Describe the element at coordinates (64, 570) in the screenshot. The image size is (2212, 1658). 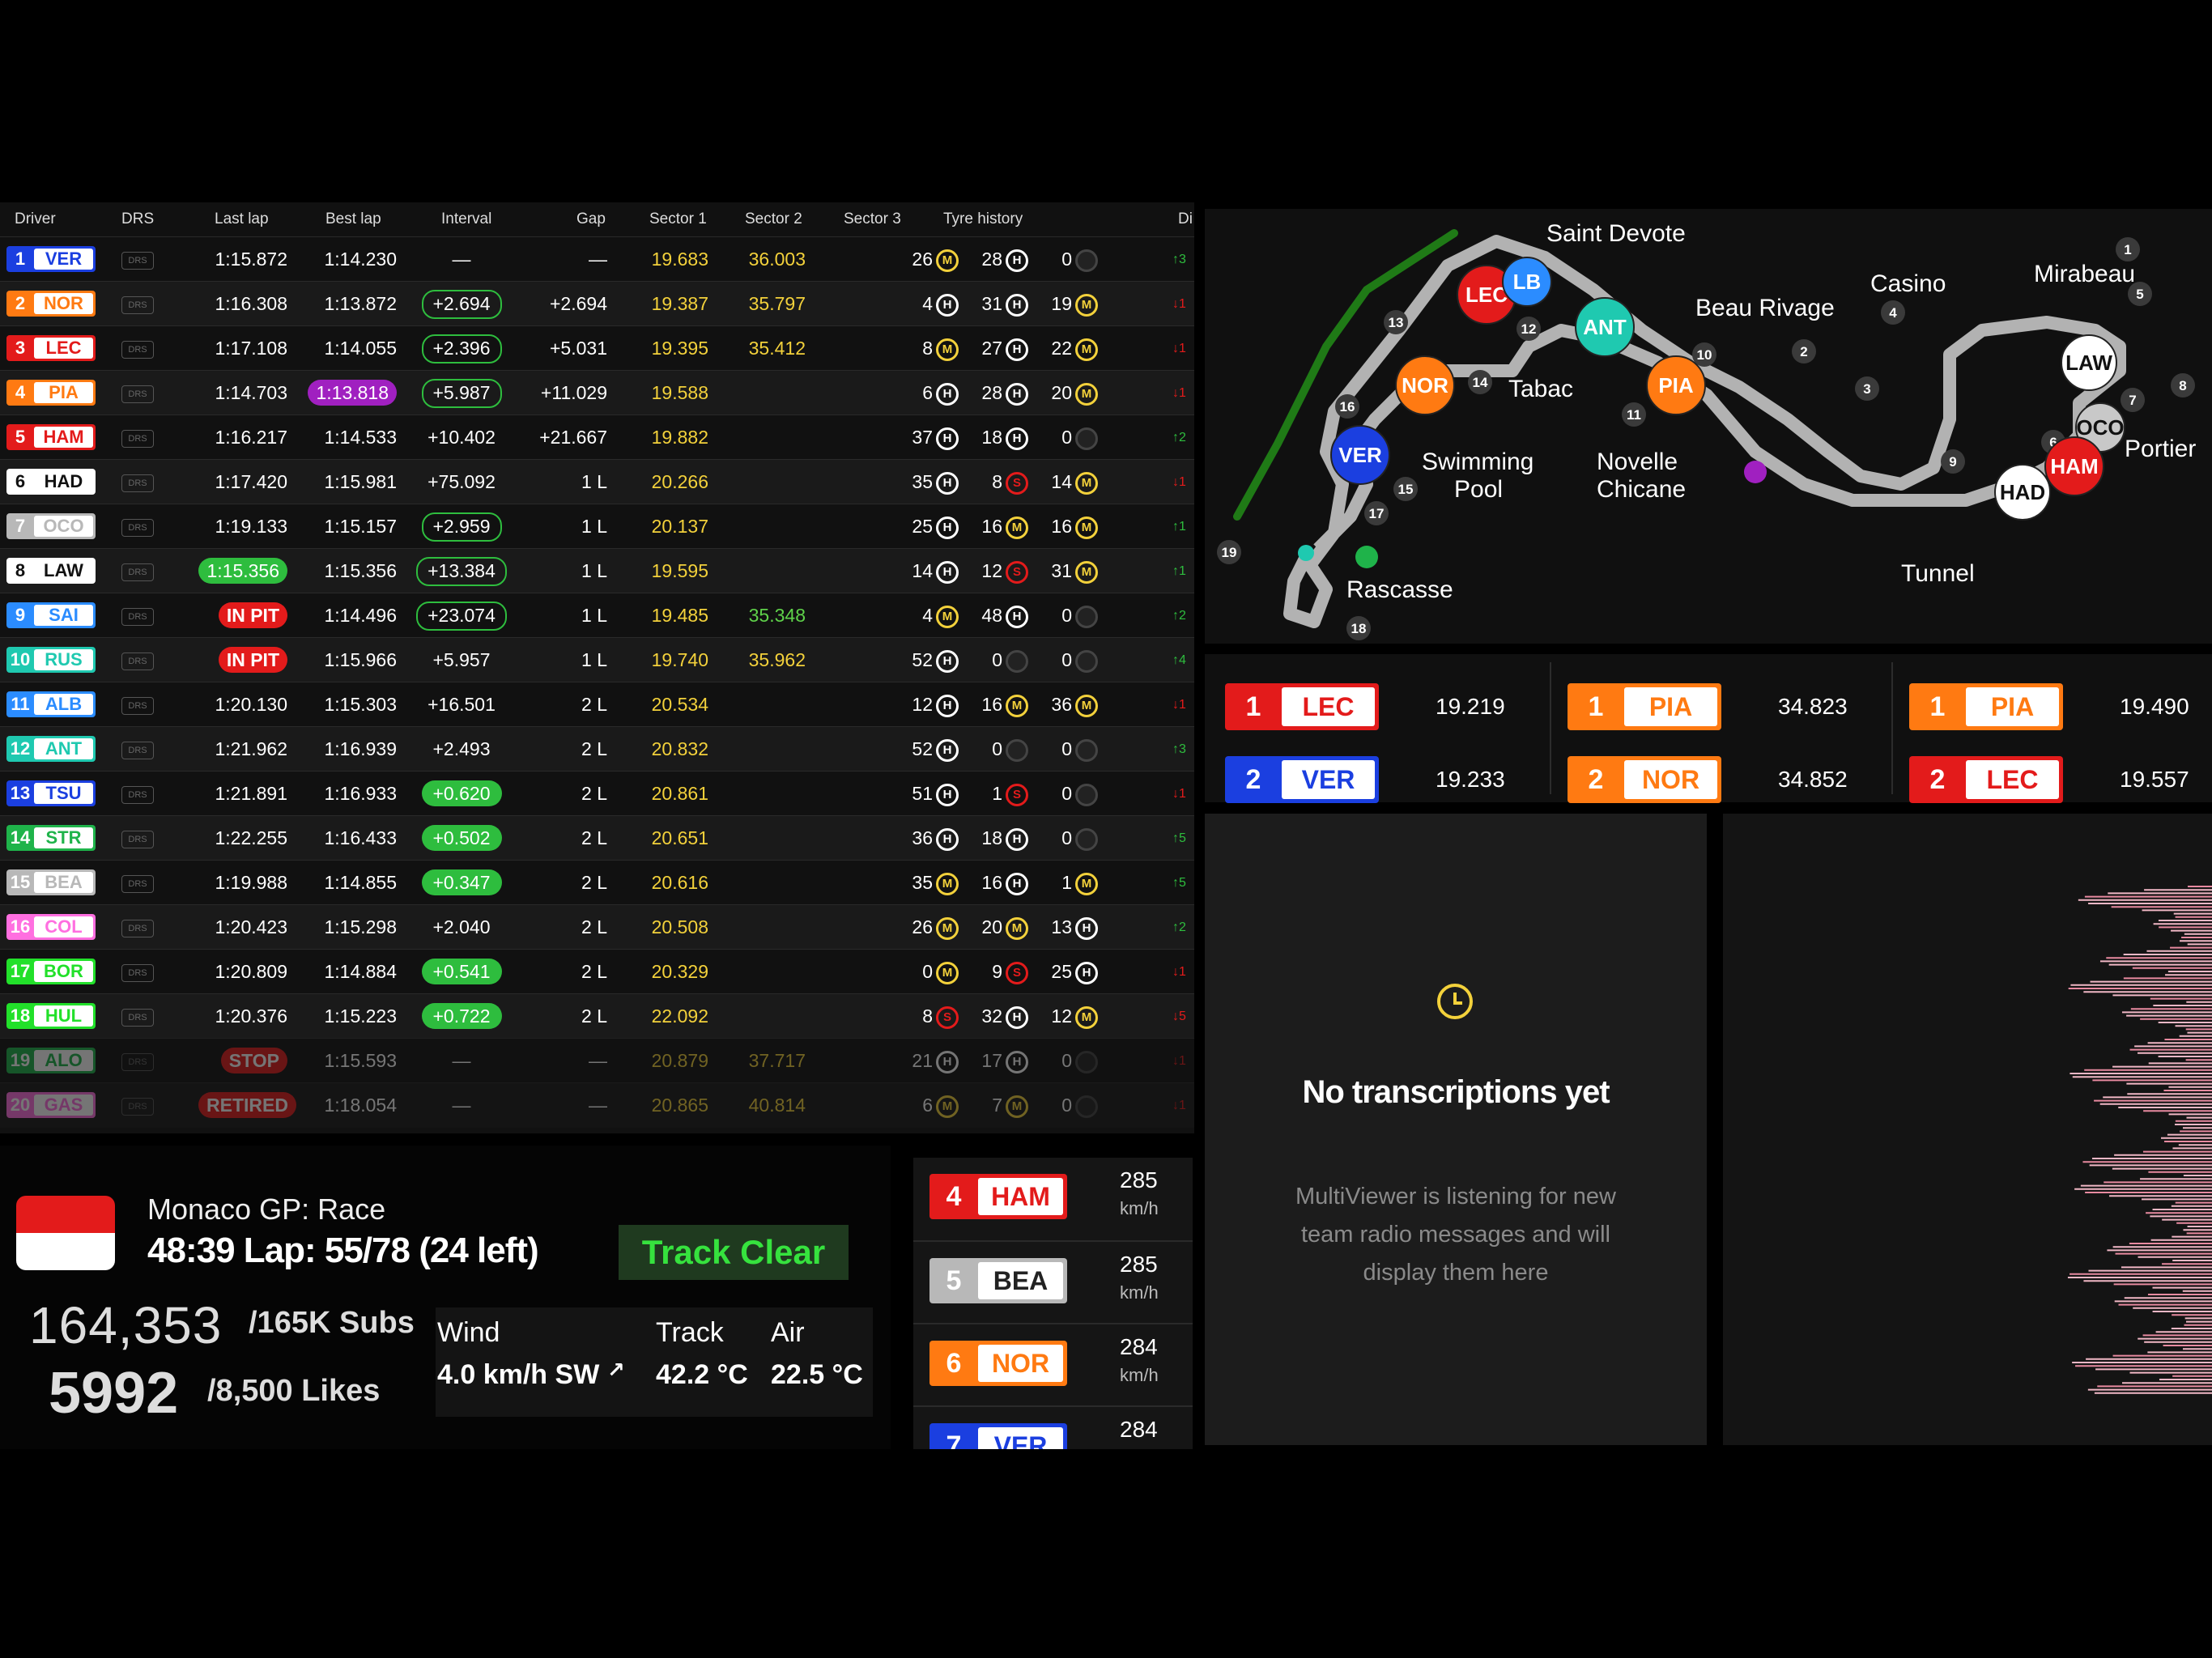
I see `driver-abbr: LAW` at that location.